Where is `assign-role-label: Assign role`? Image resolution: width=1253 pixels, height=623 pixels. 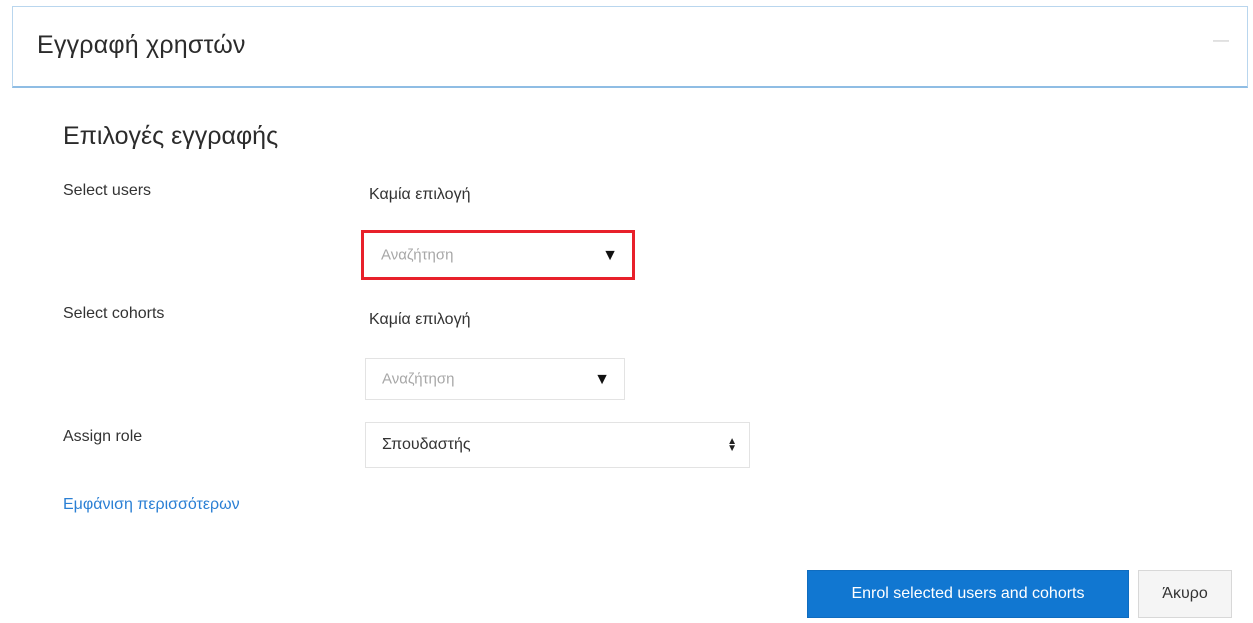 assign-role-label: Assign role is located at coordinates (103, 436).